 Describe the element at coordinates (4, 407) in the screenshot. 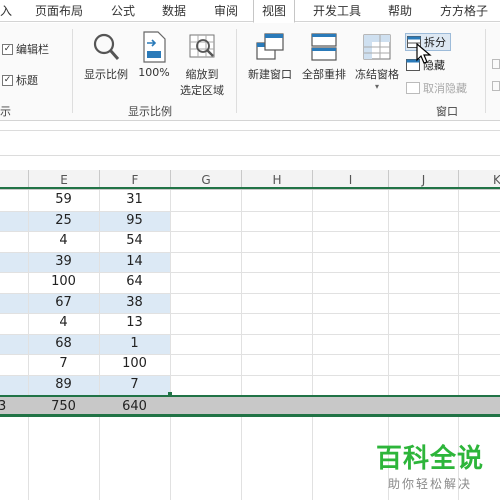

I see `total-prefix-cell: 3` at that location.